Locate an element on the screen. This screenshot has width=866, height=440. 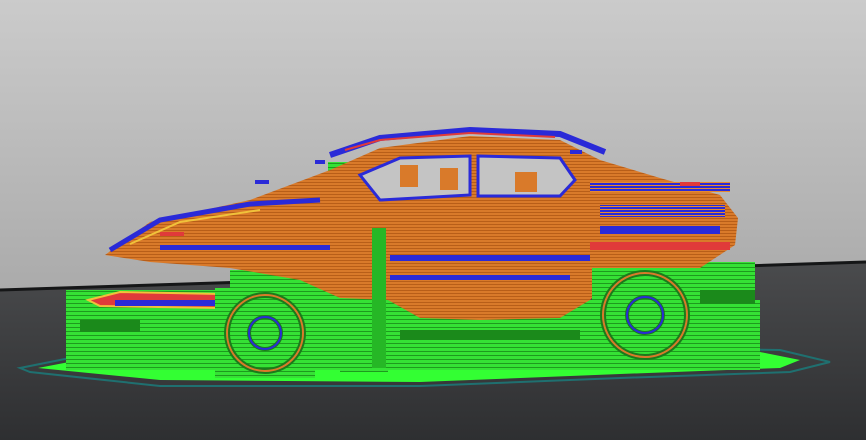
front-wheel is located at coordinates (265, 333).